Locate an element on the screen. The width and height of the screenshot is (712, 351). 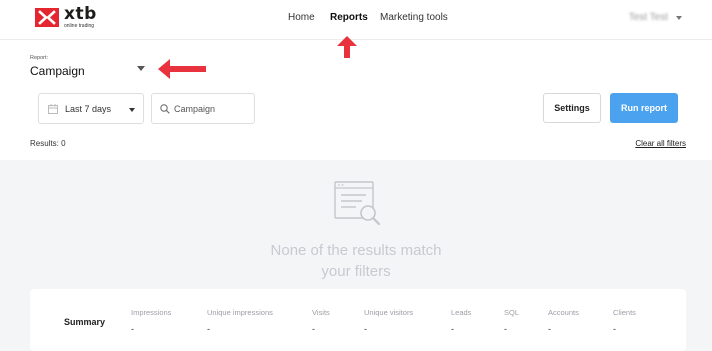
nav-home: Home is located at coordinates (301, 17).